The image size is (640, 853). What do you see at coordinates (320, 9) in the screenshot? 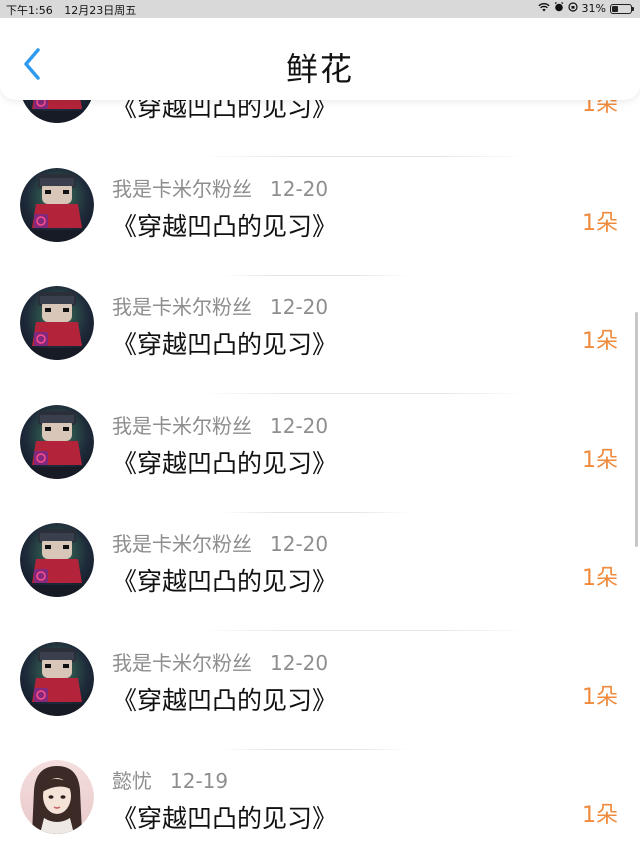
I see `status-bar: 下午1:56 12月23日周五 31%` at bounding box center [320, 9].